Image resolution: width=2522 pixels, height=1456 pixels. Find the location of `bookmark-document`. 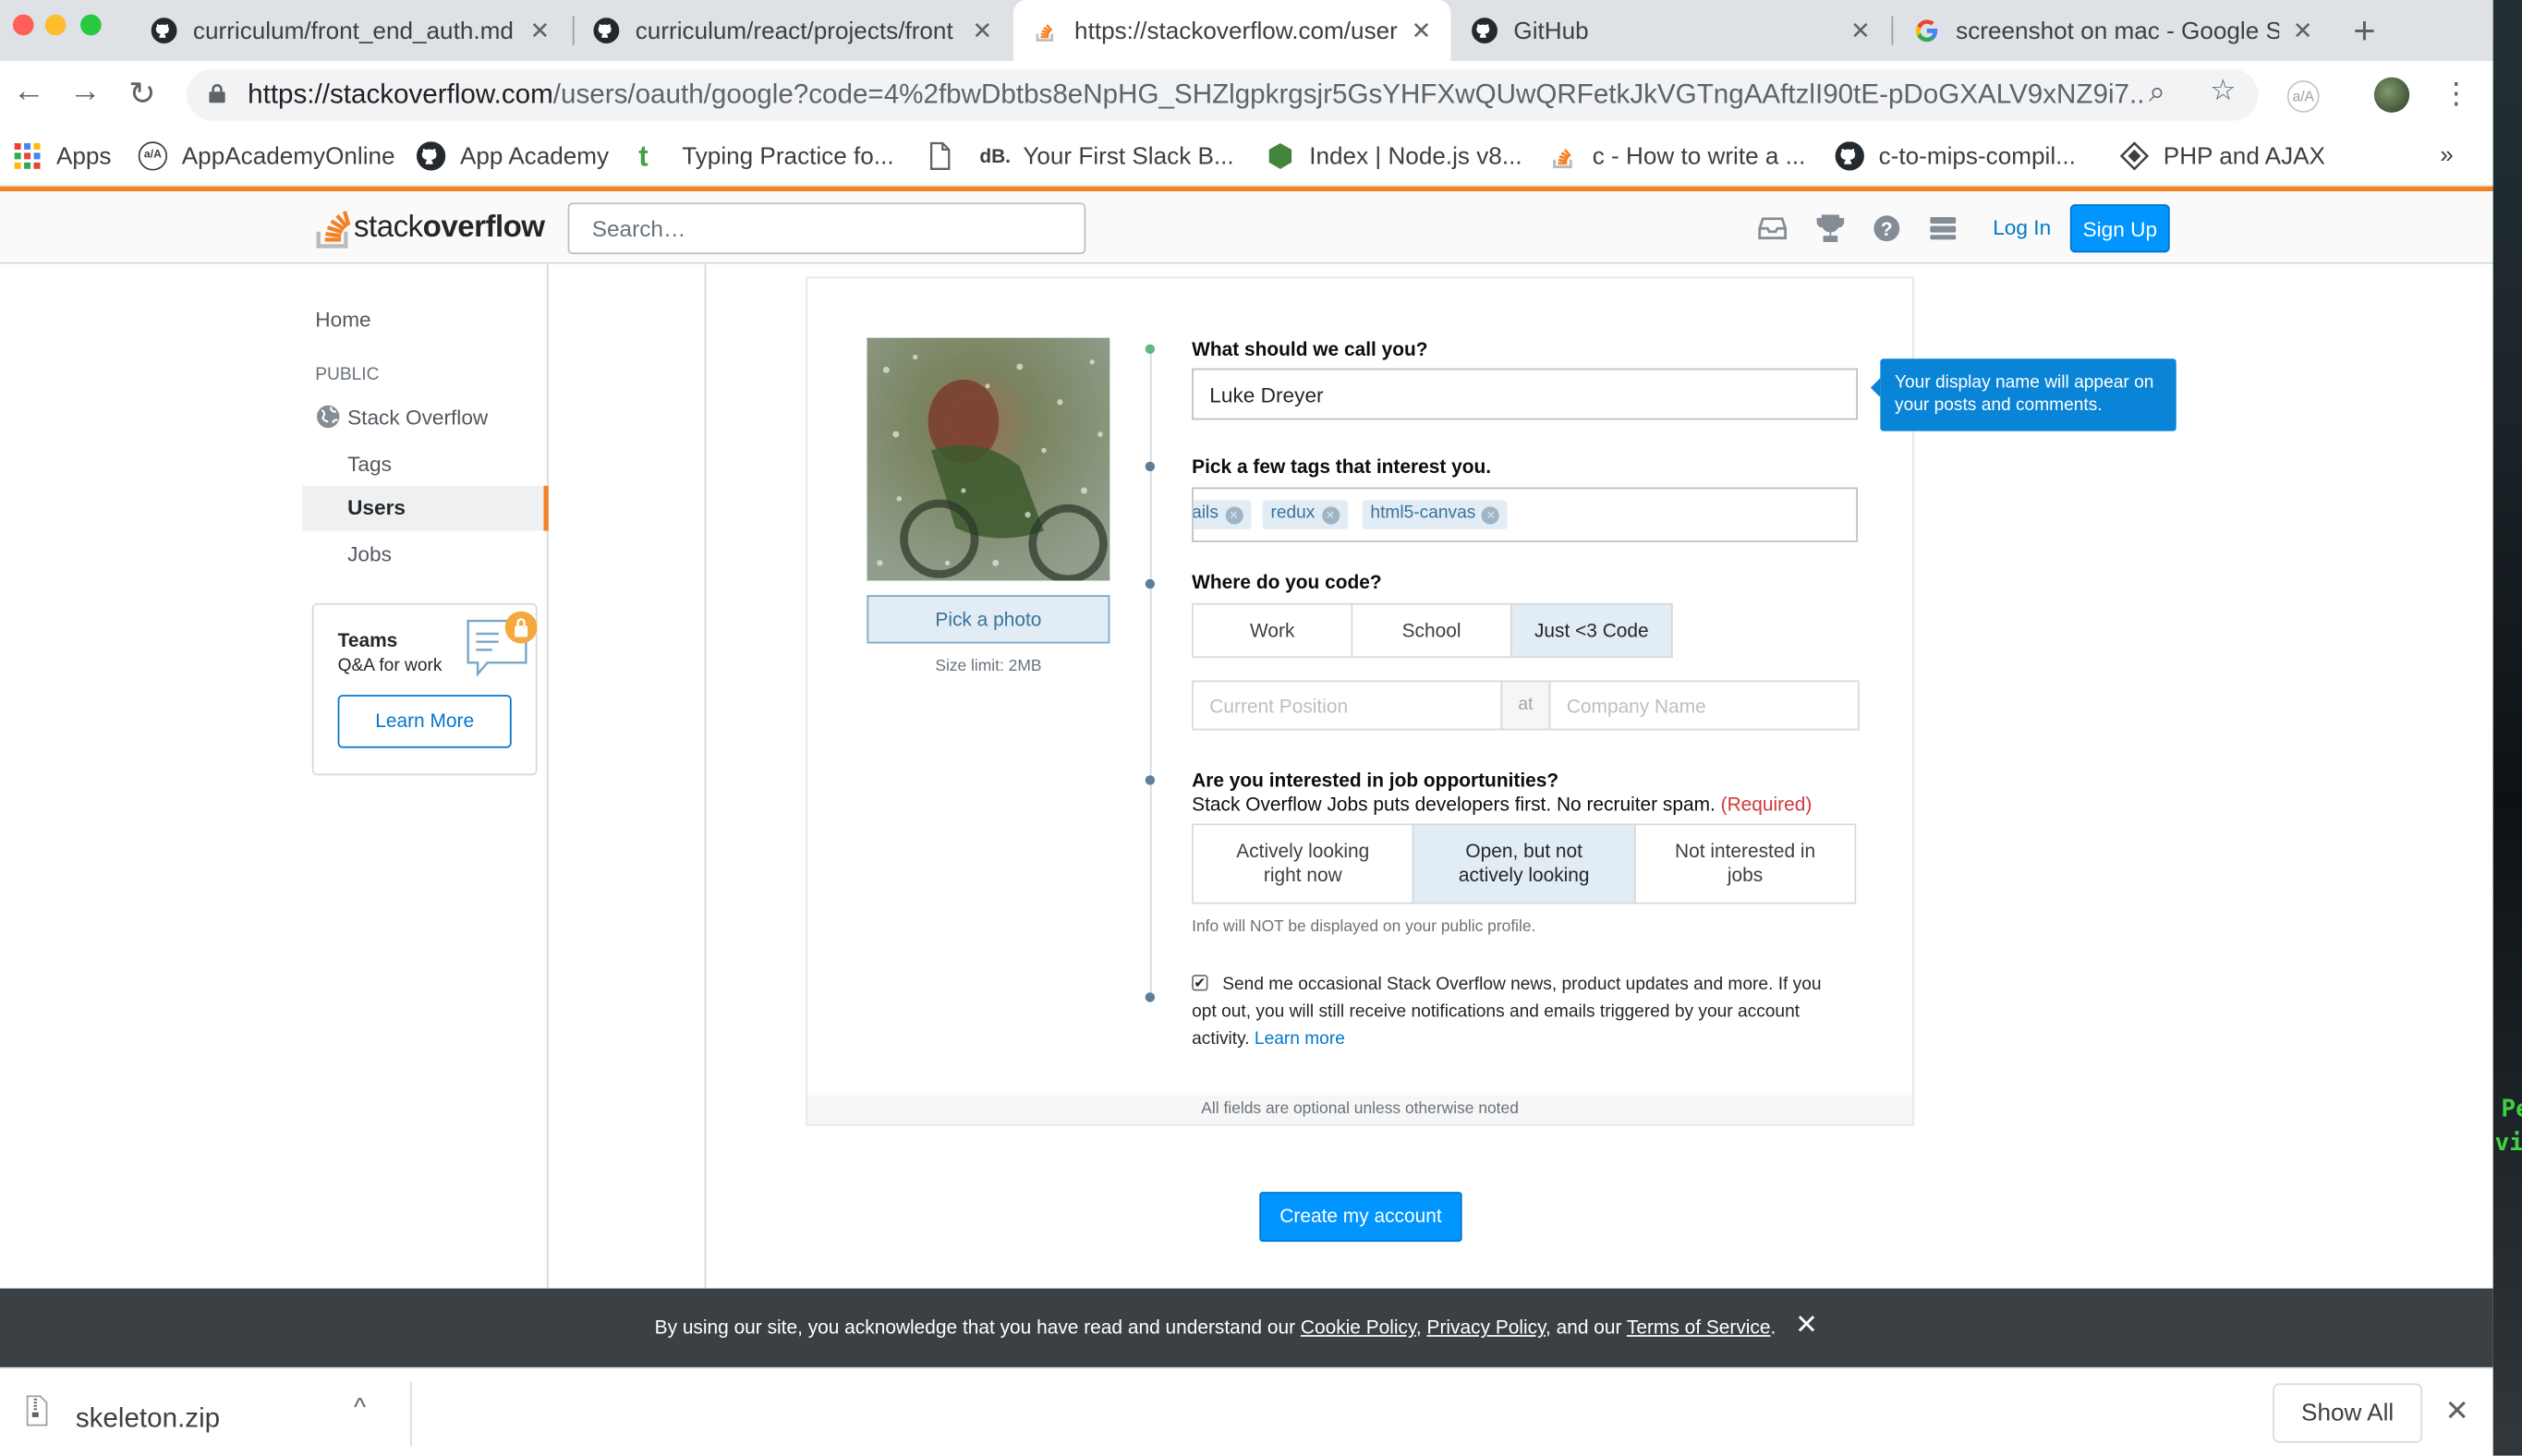

bookmark-document is located at coordinates (947, 155).